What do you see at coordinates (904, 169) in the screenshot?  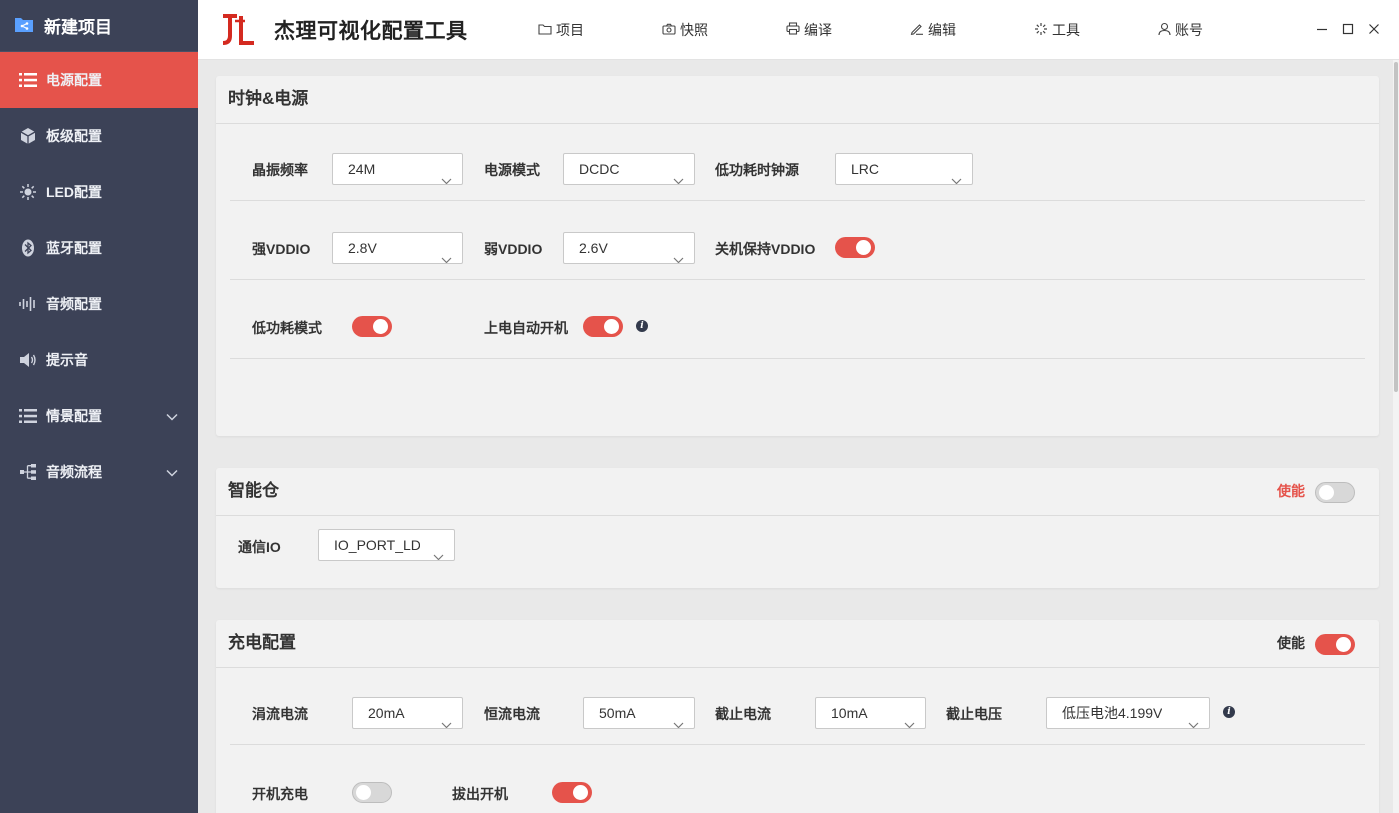 I see `lowpower-clock-select: LRC` at bounding box center [904, 169].